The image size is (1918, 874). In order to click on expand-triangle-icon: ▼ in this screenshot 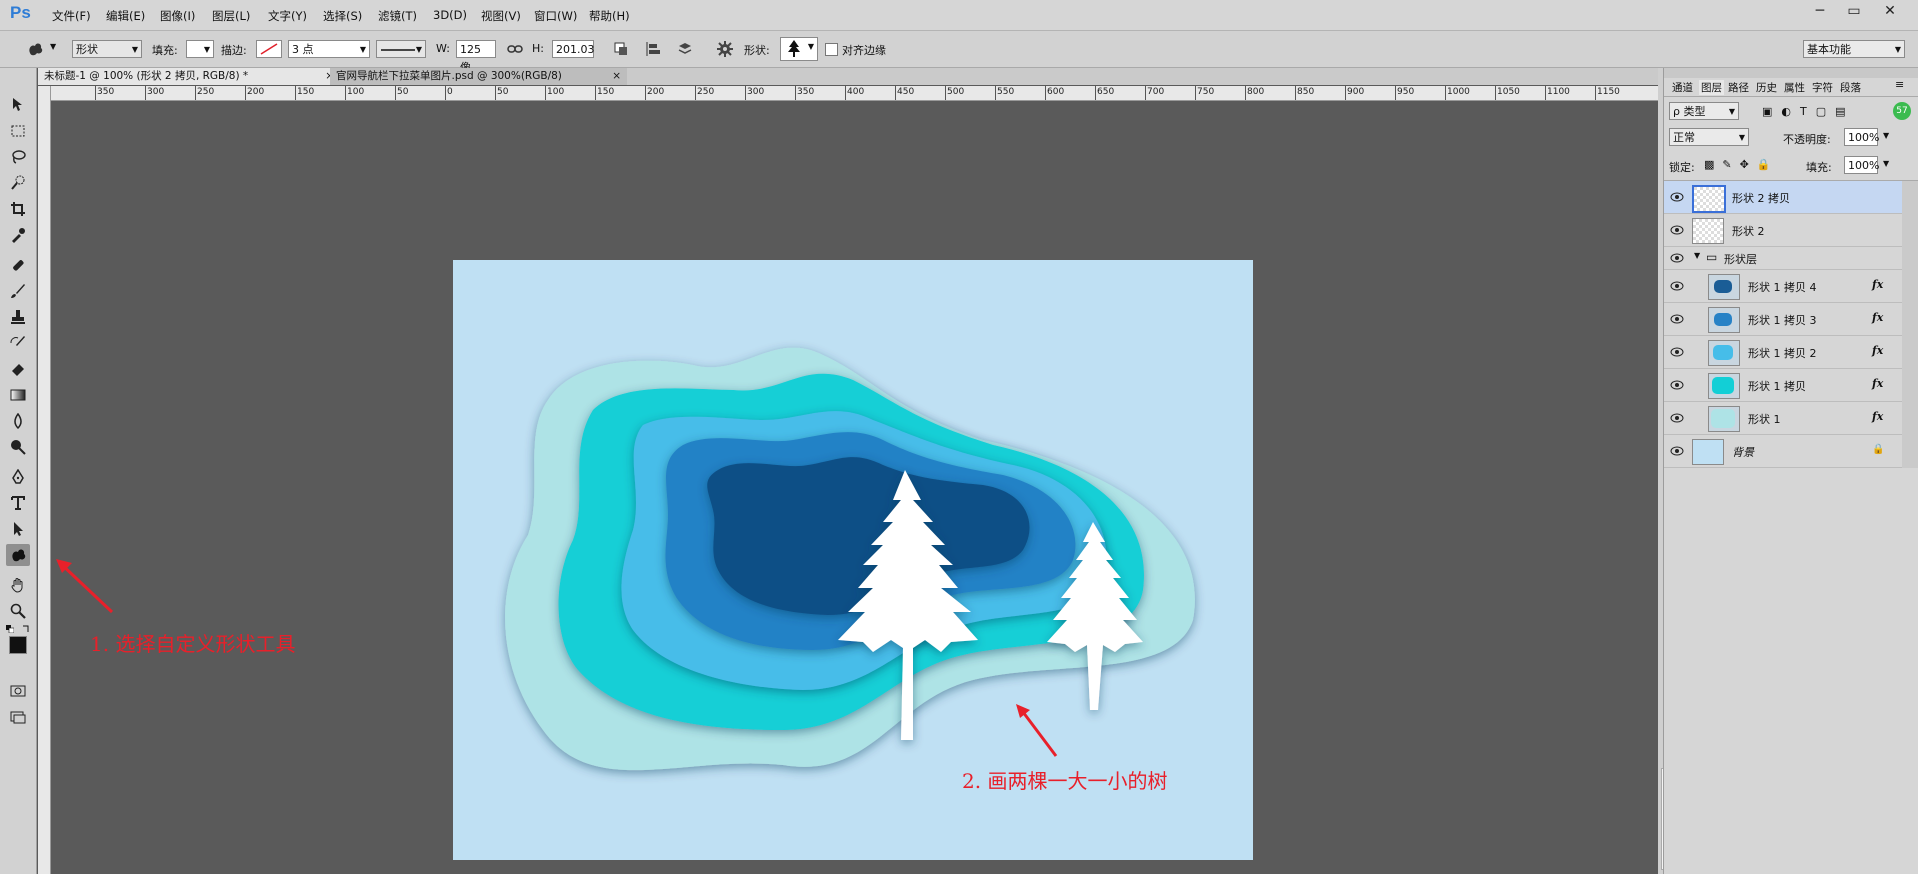, I will do `click(1697, 255)`.